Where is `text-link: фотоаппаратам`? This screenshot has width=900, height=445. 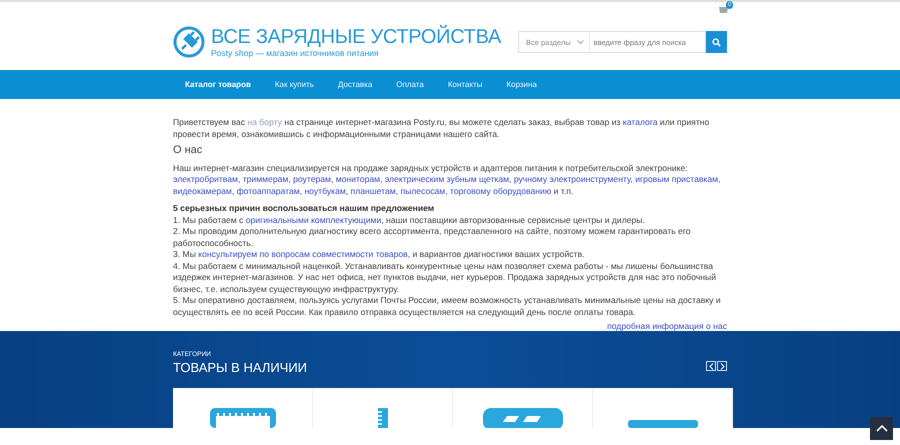 text-link: фотоаппаратам is located at coordinates (268, 191).